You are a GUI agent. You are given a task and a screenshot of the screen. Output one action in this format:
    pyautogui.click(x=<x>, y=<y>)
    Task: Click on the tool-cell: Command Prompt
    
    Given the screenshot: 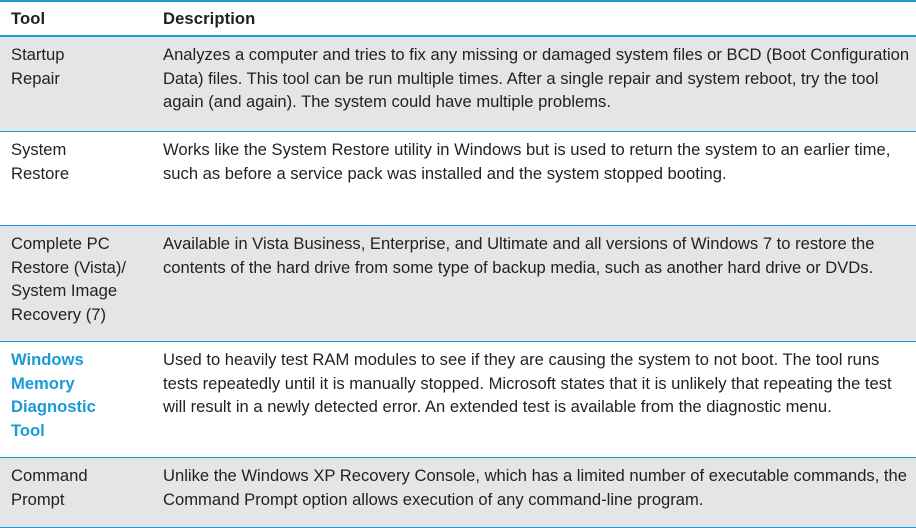 What is the action you would take?
    pyautogui.click(x=76, y=492)
    